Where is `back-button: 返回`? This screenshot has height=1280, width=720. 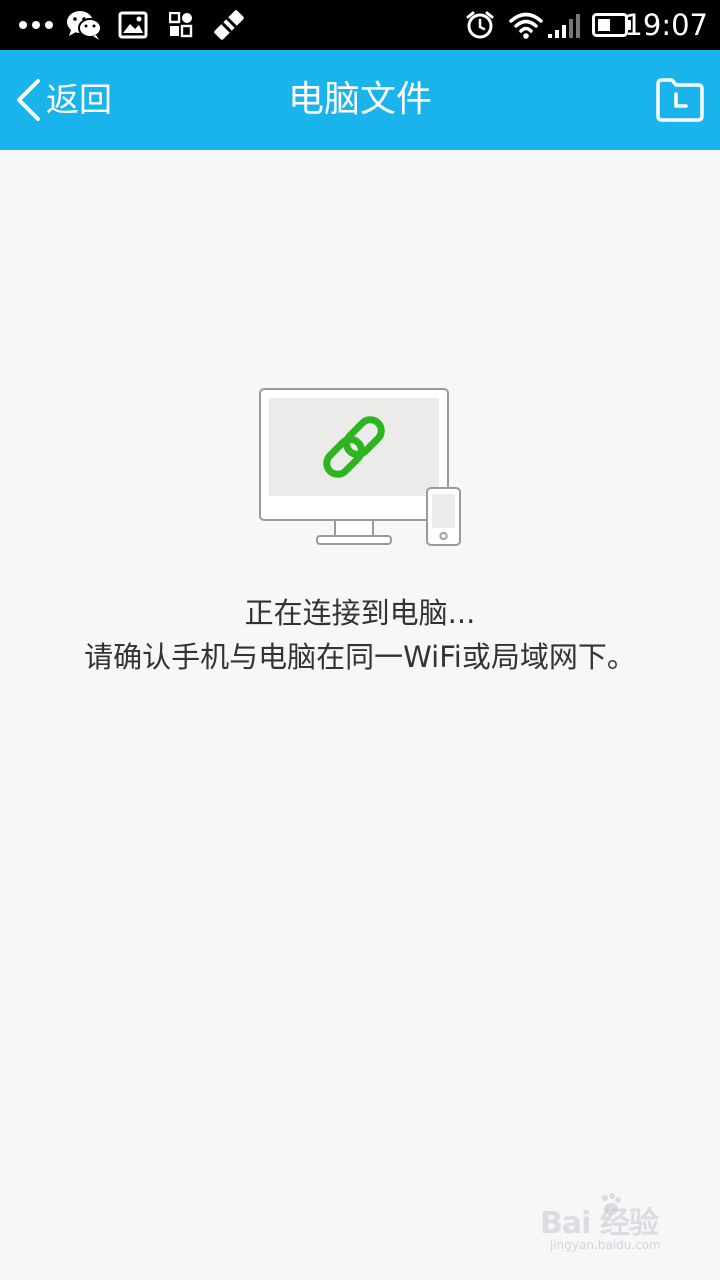
back-button: 返回 is located at coordinates (63, 100).